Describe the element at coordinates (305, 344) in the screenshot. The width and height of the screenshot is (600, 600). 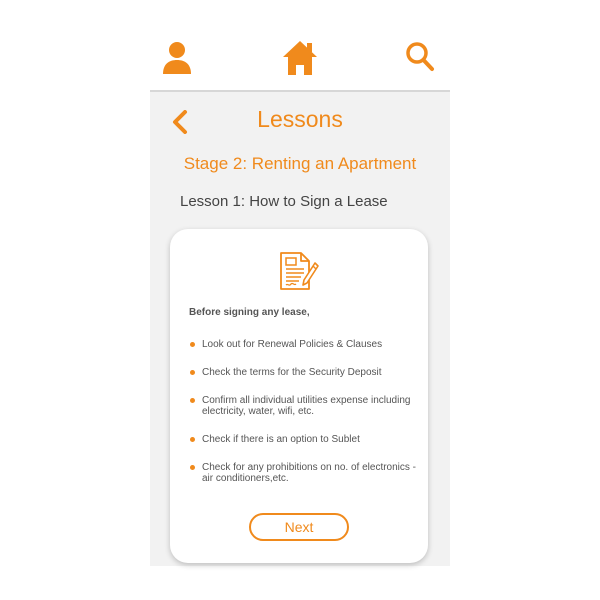
I see `list-item: Look out for Renewal Policies & Clauses` at that location.